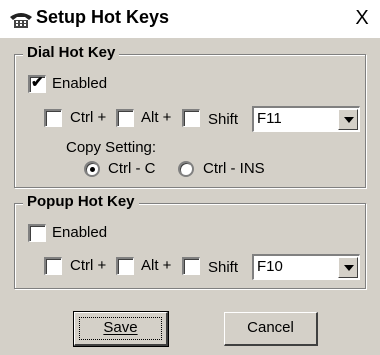 This screenshot has width=380, height=355. Describe the element at coordinates (88, 117) in the screenshot. I see `dial-ctrl-label: Ctrl +` at that location.